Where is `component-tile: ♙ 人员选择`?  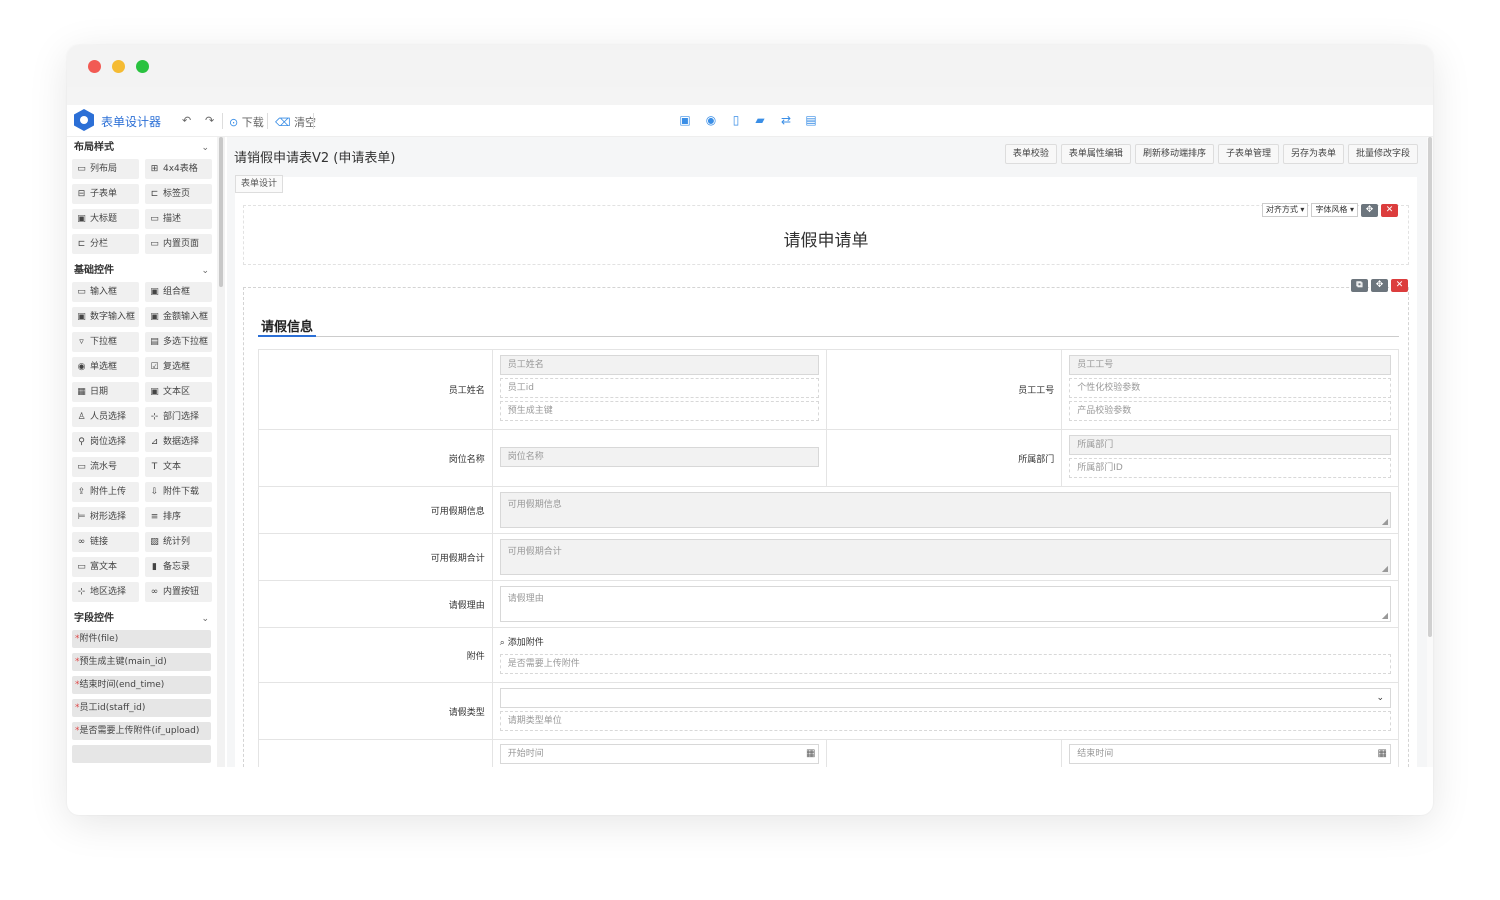
component-tile: ♙ 人员选择 is located at coordinates (105, 417).